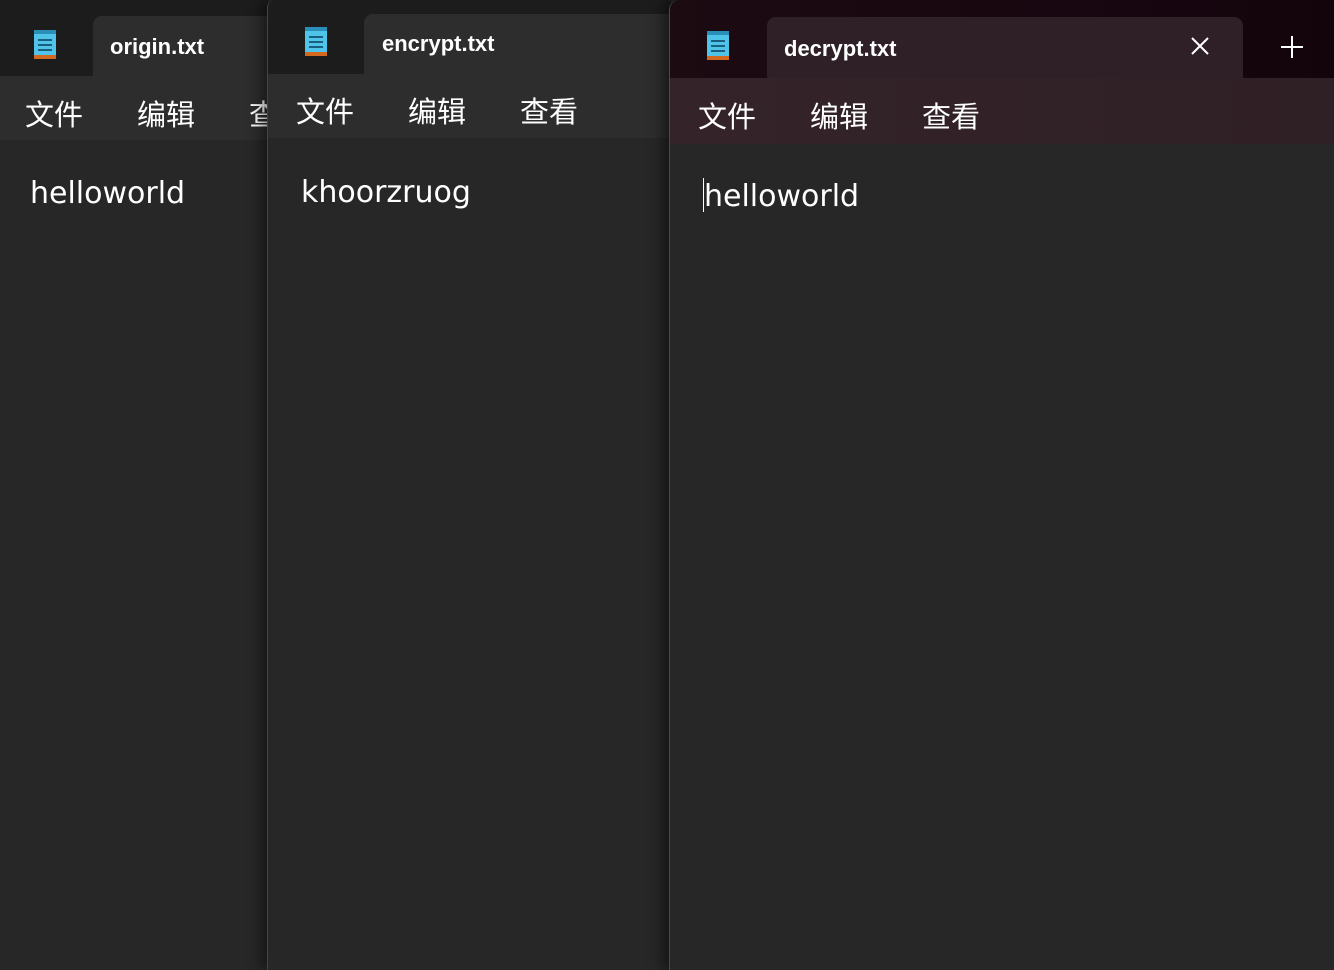 This screenshot has height=970, width=1334. I want to click on title-bar: encrypt.txt, so click(469, 37).